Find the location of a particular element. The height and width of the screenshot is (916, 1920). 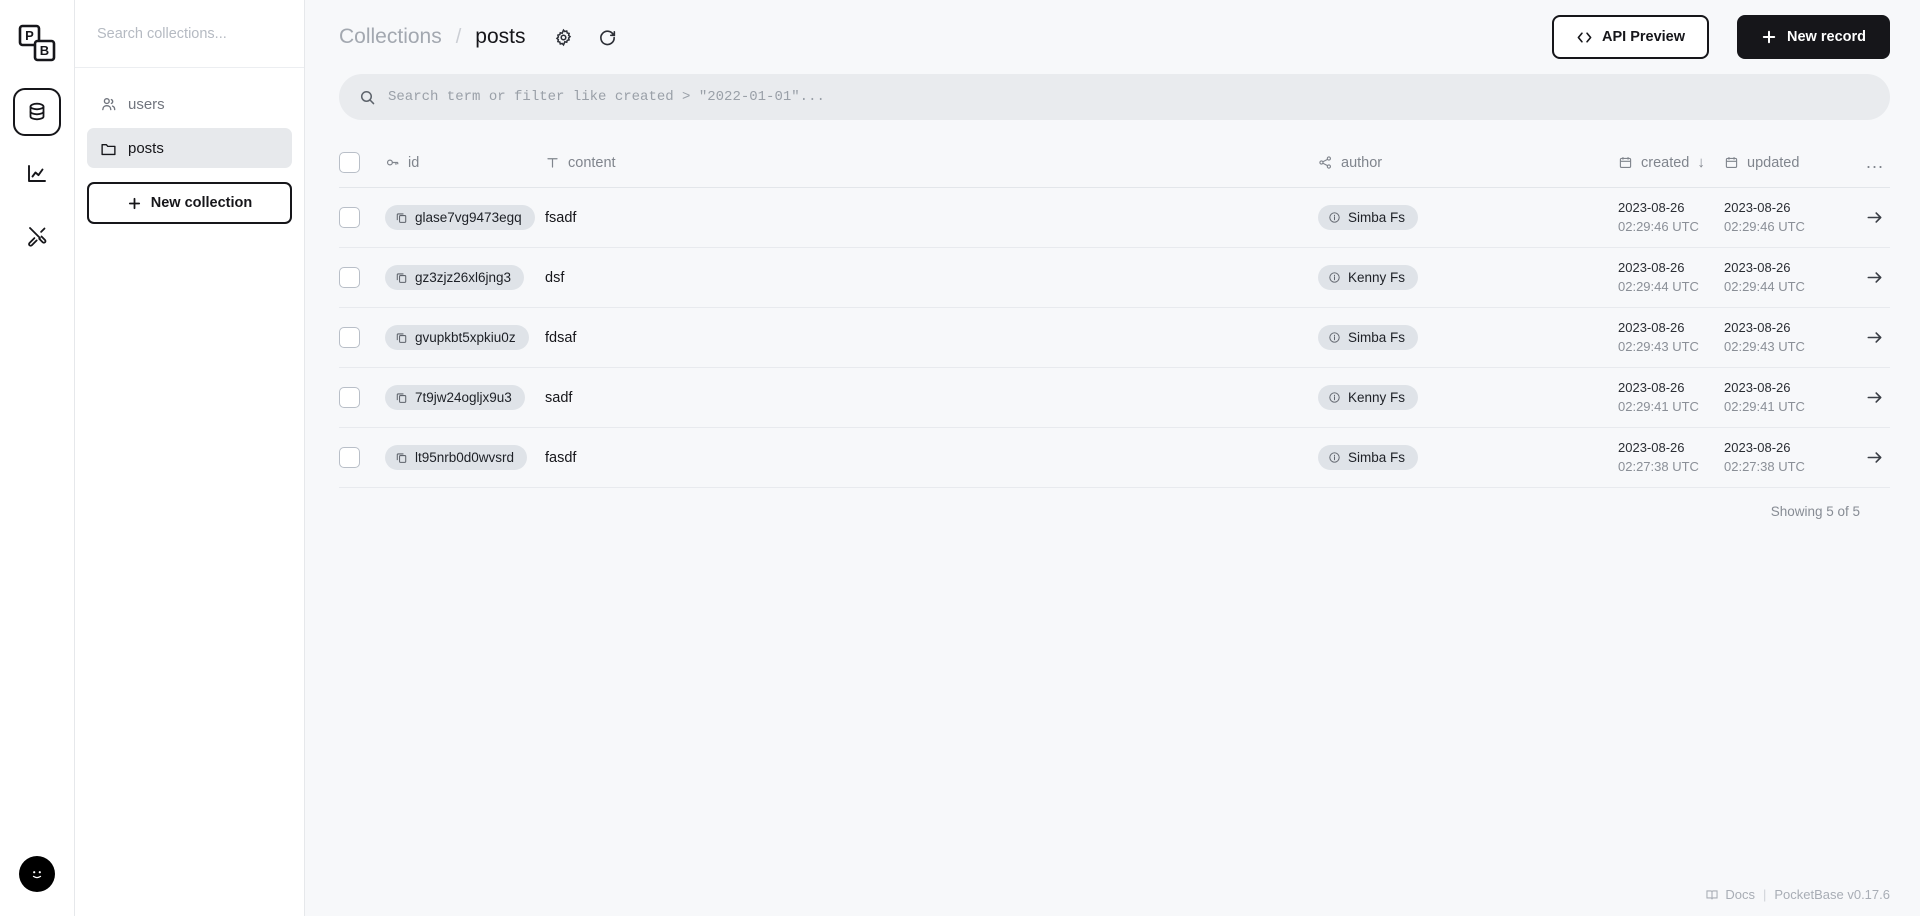

column-header-created: created ↓ is located at coordinates (1671, 165).